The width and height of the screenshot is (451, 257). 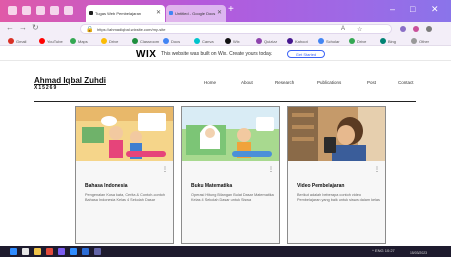 What do you see at coordinates (236, 41) in the screenshot?
I see `bookmark-label: Wix` at bounding box center [236, 41].